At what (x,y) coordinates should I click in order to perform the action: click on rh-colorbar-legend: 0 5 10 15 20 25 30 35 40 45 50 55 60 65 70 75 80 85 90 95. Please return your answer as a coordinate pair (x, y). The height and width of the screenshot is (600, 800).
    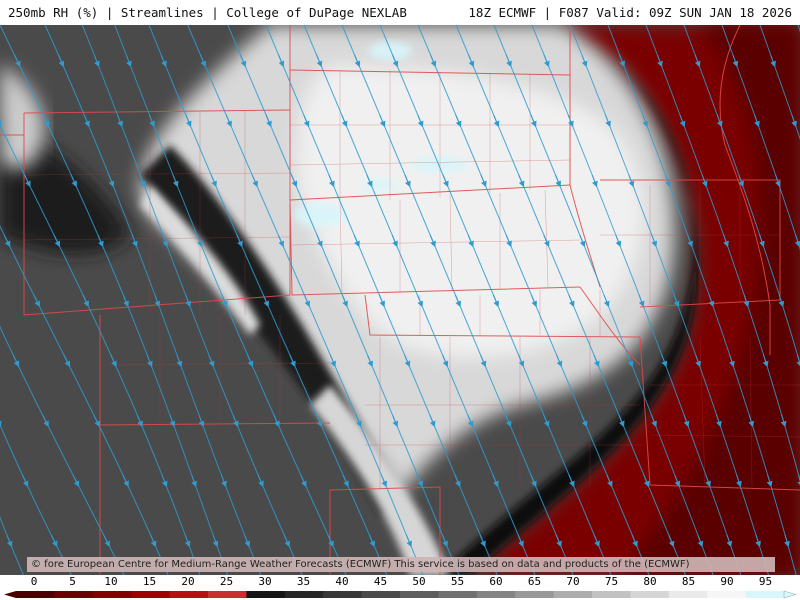
    Looking at the image, I should click on (400, 587).